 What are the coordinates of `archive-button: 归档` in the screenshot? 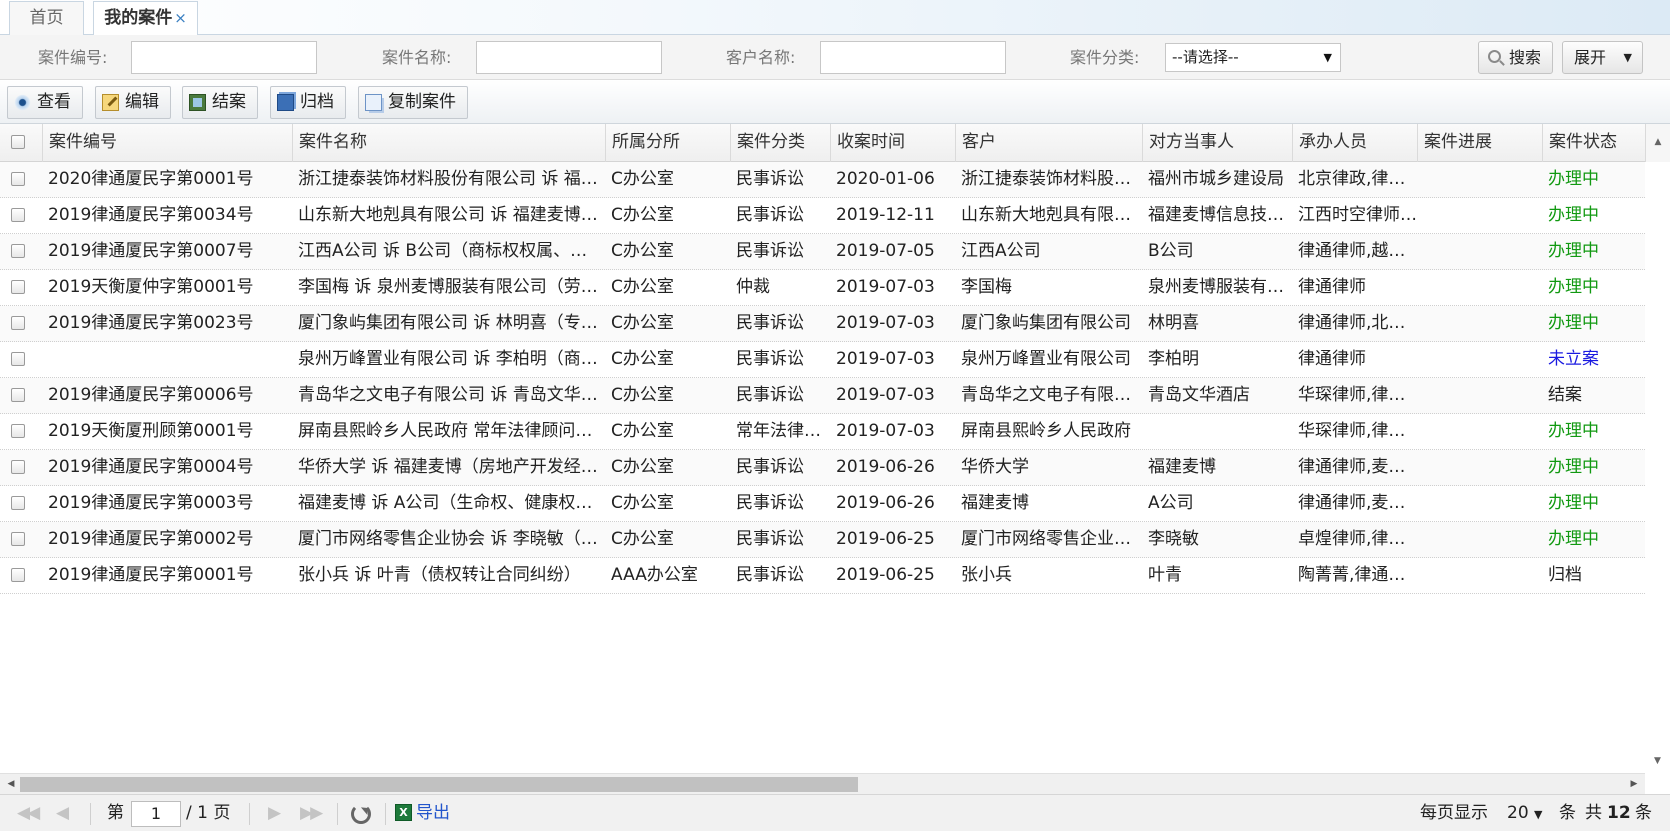 It's located at (308, 102).